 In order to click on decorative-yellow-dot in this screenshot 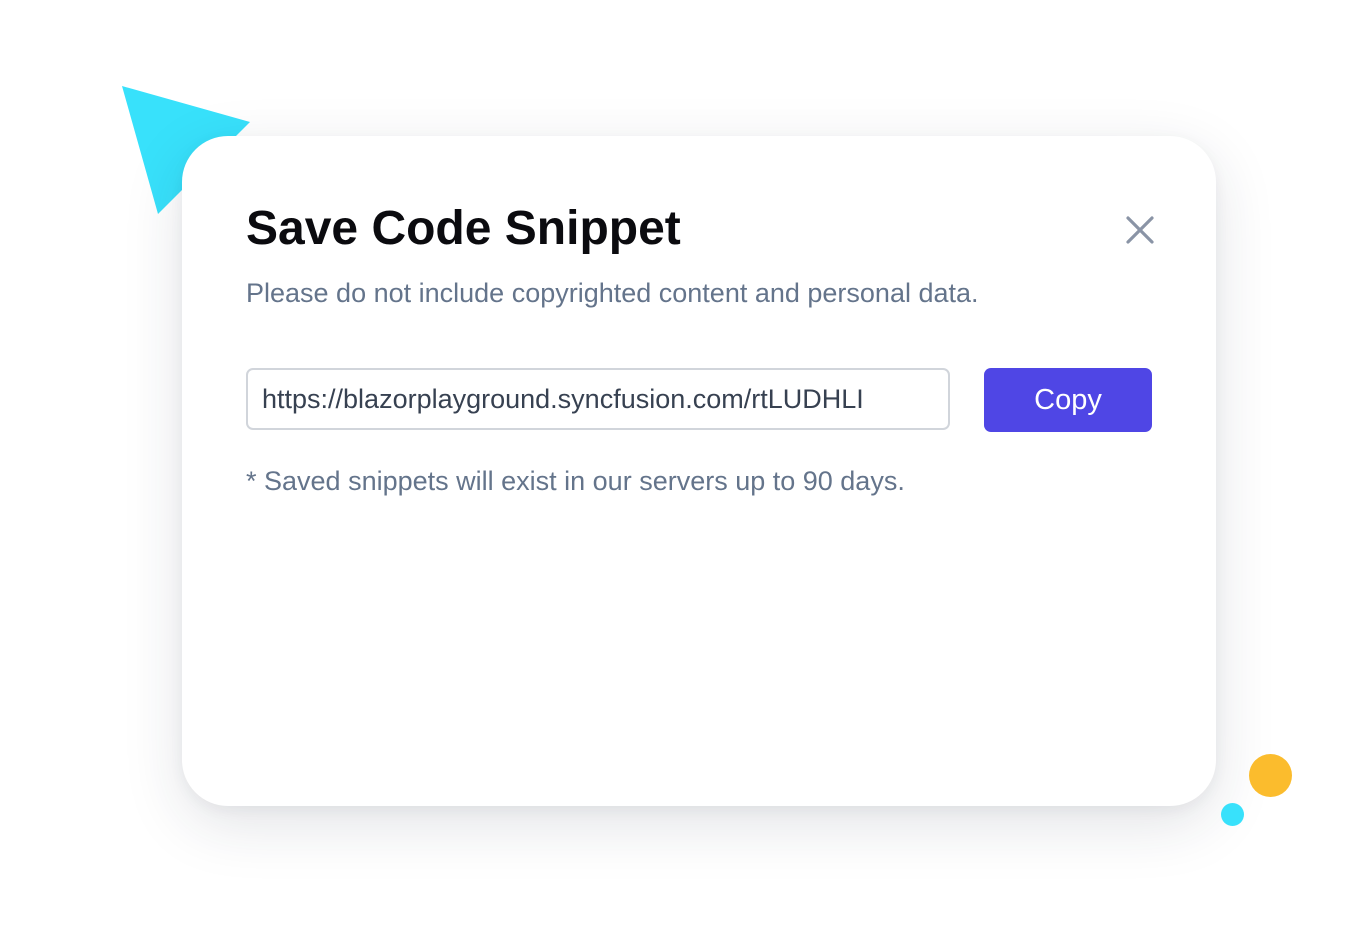, I will do `click(1270, 775)`.